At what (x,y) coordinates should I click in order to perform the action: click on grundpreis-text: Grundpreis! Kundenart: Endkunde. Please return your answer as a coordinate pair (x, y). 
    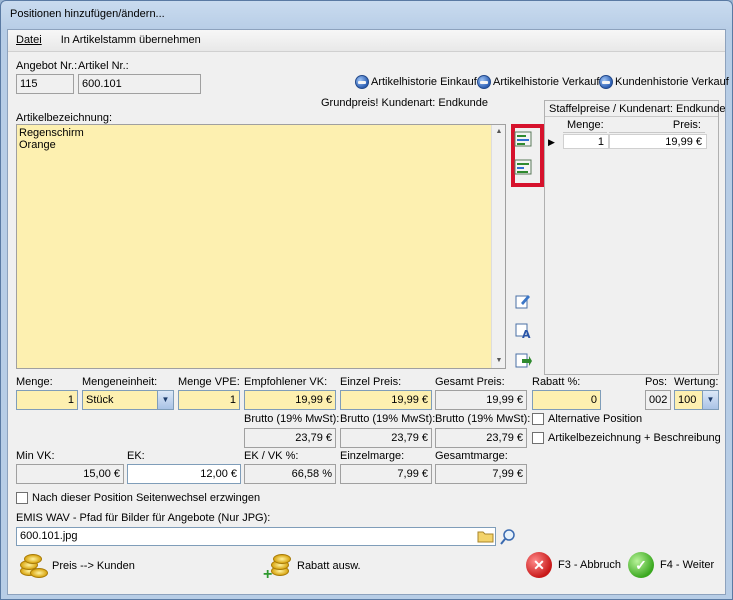
    Looking at the image, I should click on (404, 103).